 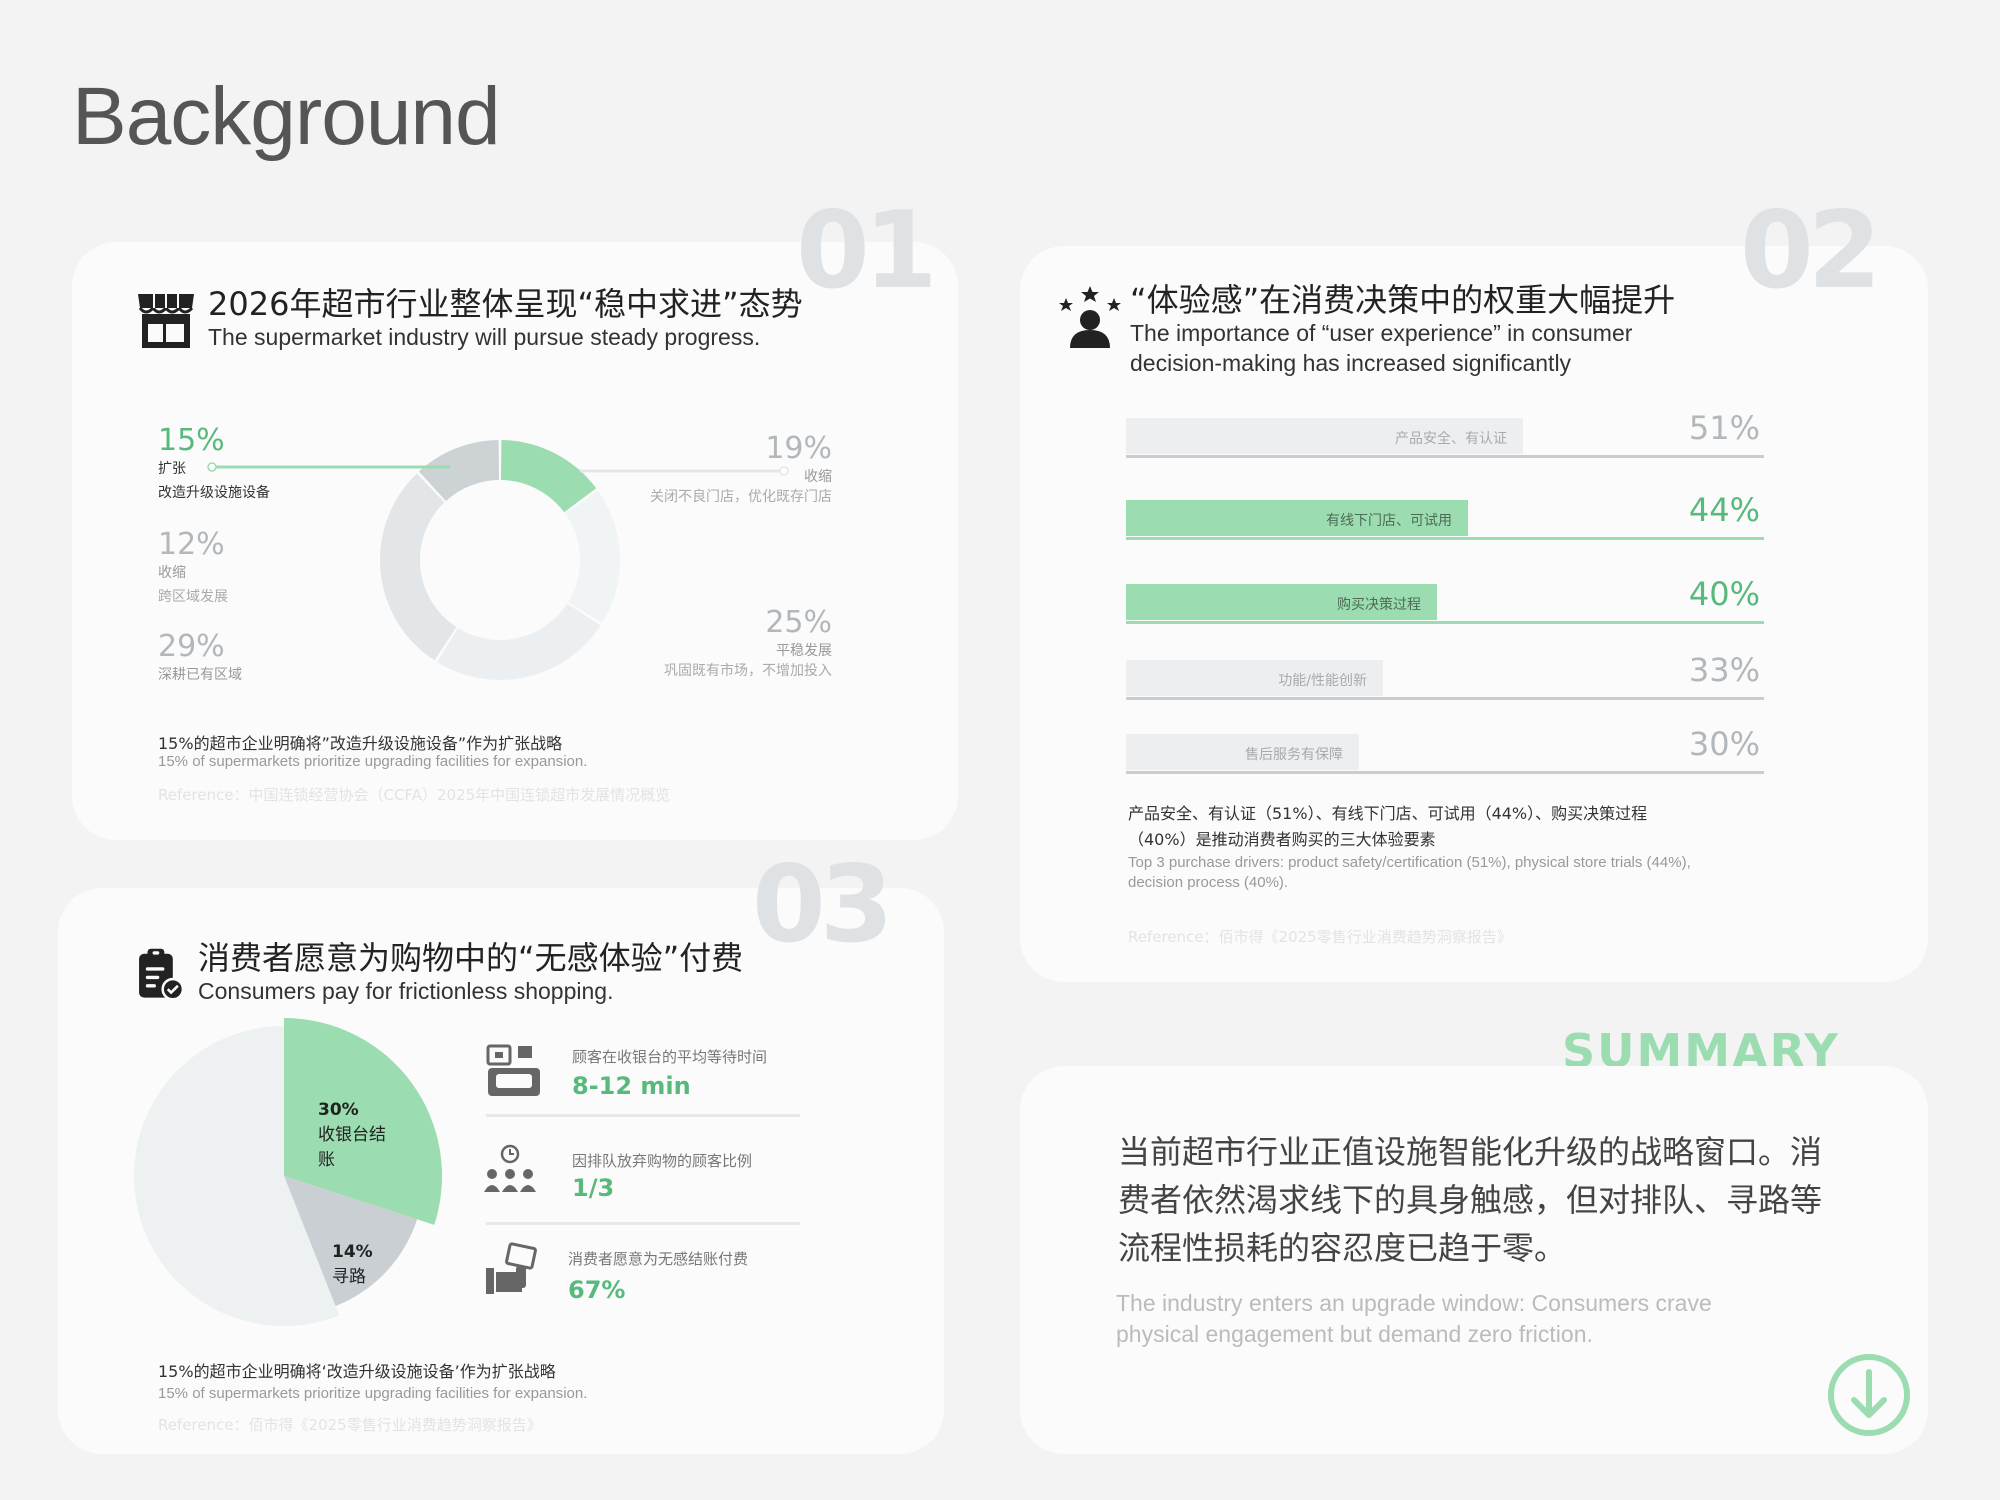 I want to click on card2-reference: Reference：佰市得《2025零售行业消费趋势洞察报告》, so click(x=1320, y=937).